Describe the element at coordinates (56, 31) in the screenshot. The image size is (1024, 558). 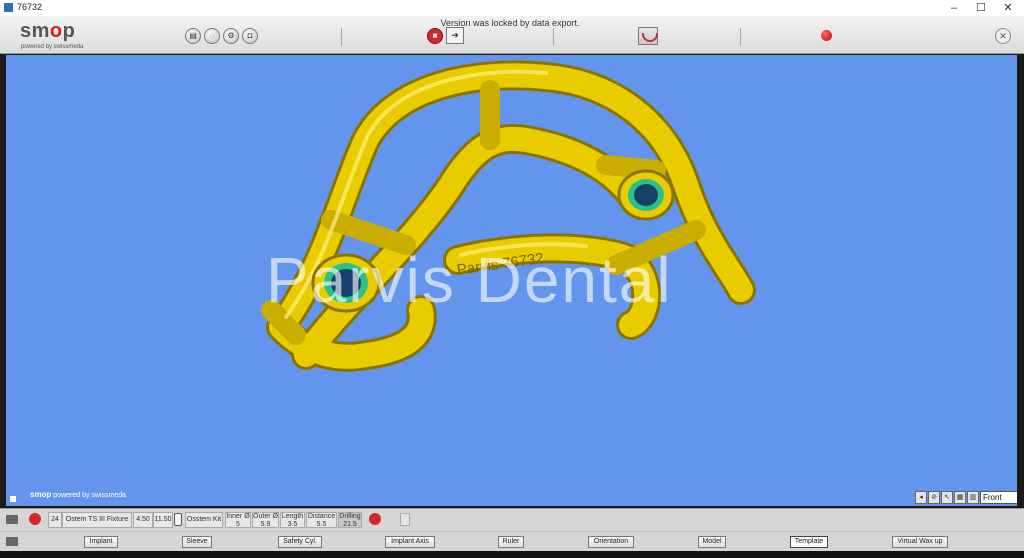
I see `logo-text-o: o` at that location.